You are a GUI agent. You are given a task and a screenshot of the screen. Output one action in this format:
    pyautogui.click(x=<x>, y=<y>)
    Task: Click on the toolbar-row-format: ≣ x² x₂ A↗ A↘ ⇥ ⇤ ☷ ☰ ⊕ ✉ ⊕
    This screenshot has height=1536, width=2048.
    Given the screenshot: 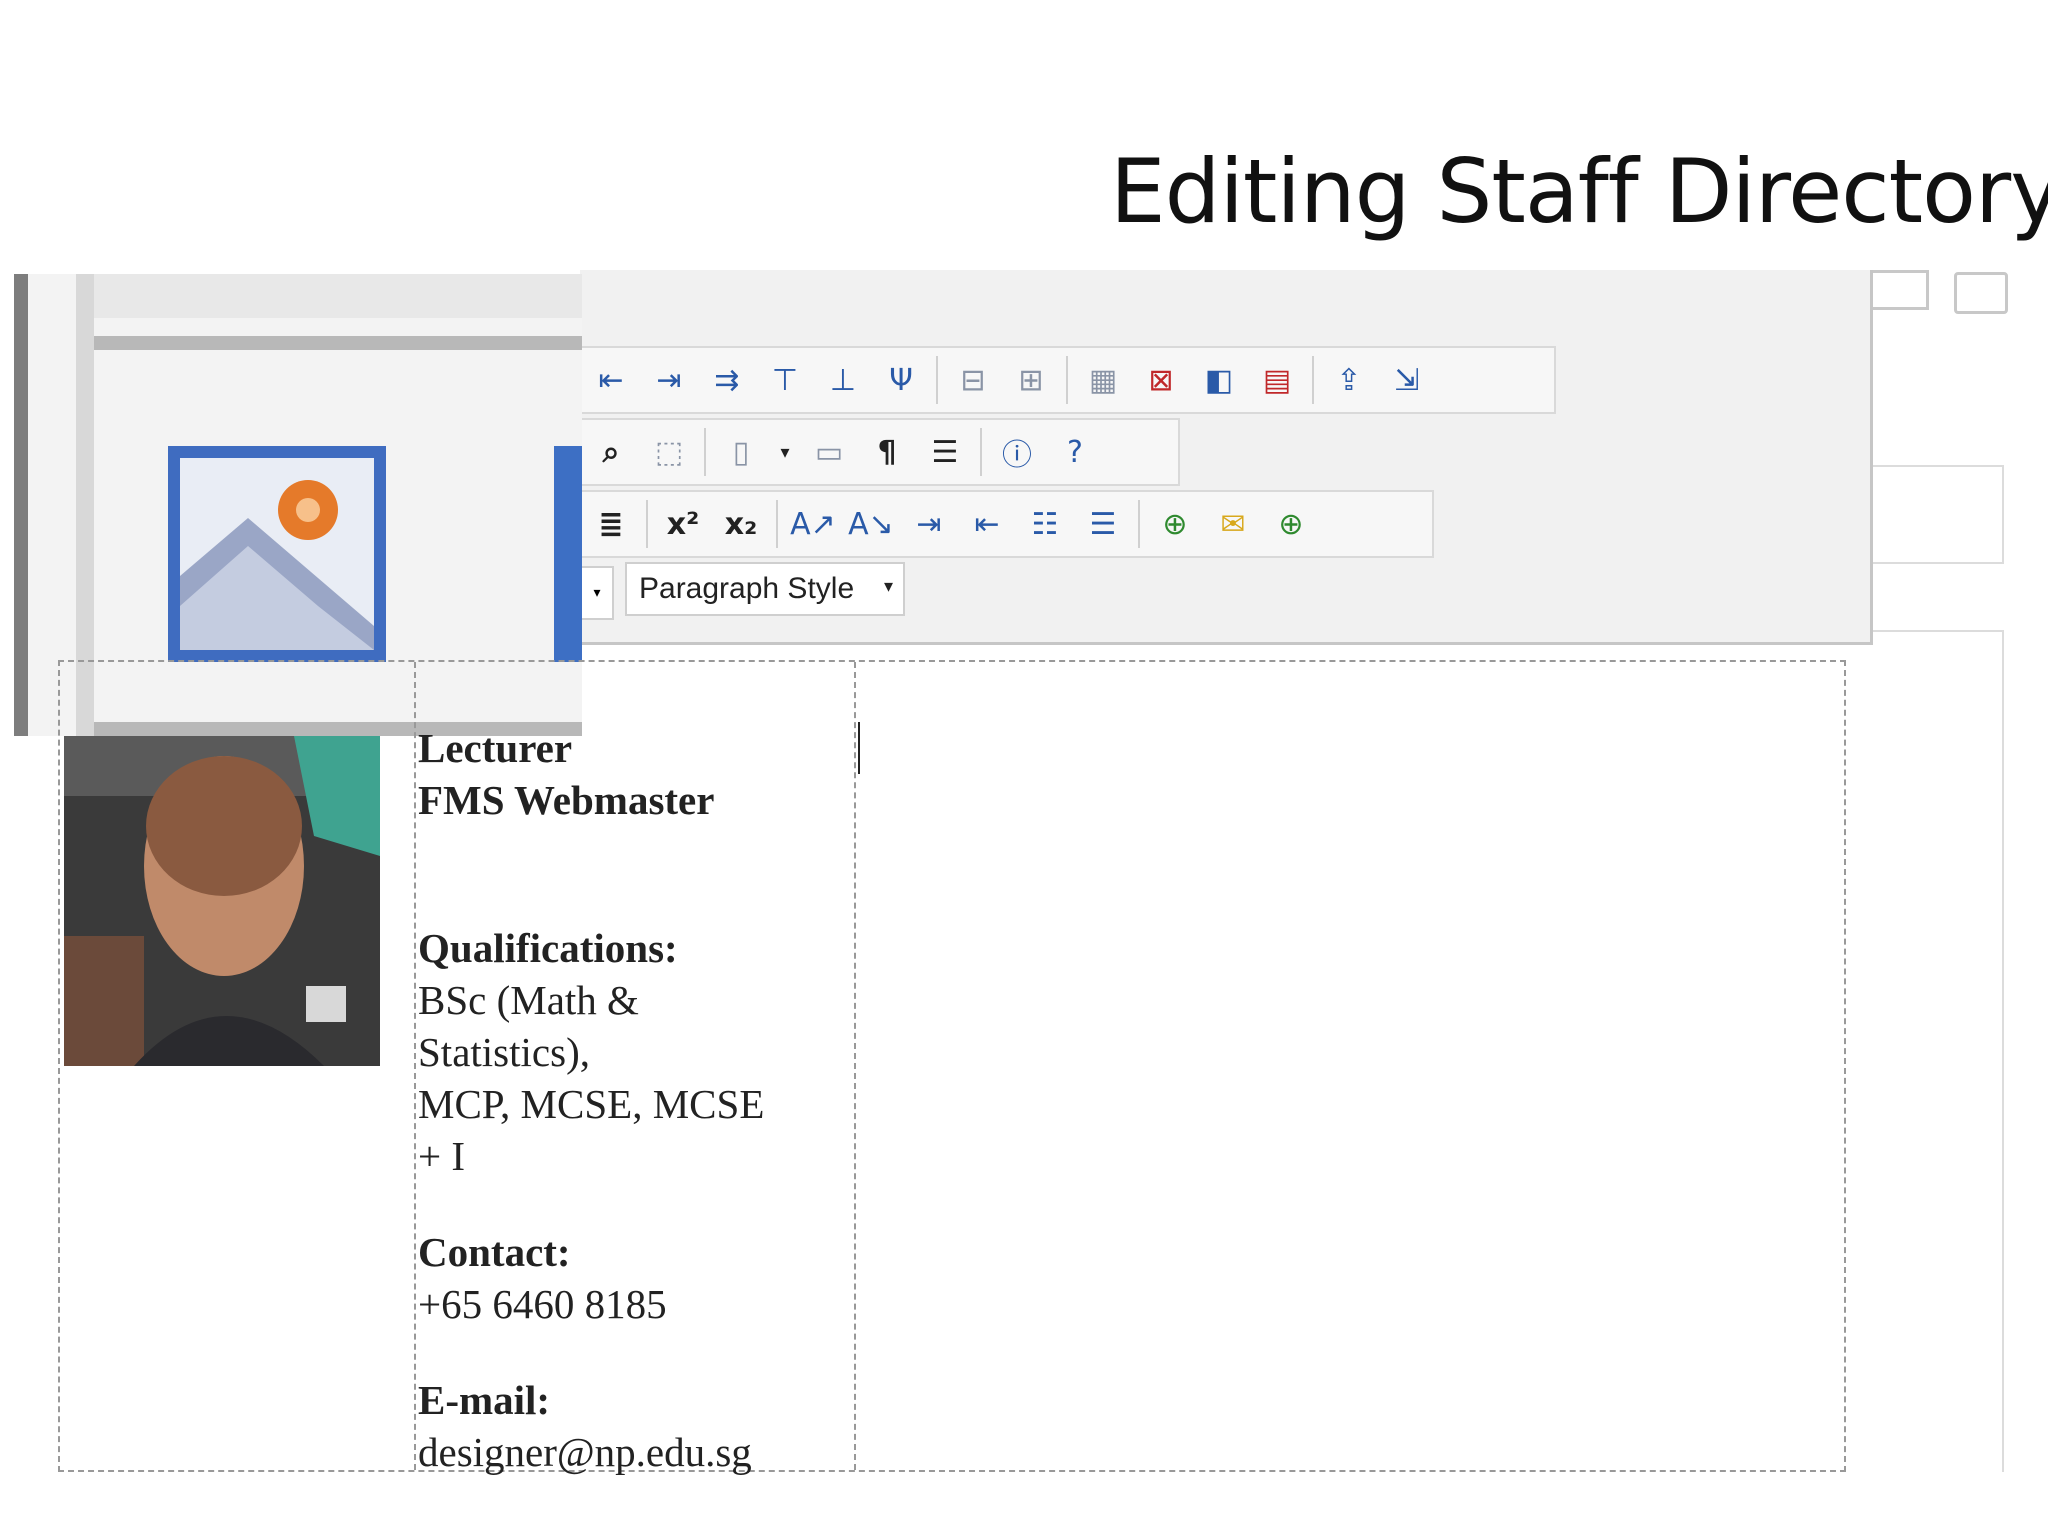 What is the action you would take?
    pyautogui.click(x=1007, y=524)
    